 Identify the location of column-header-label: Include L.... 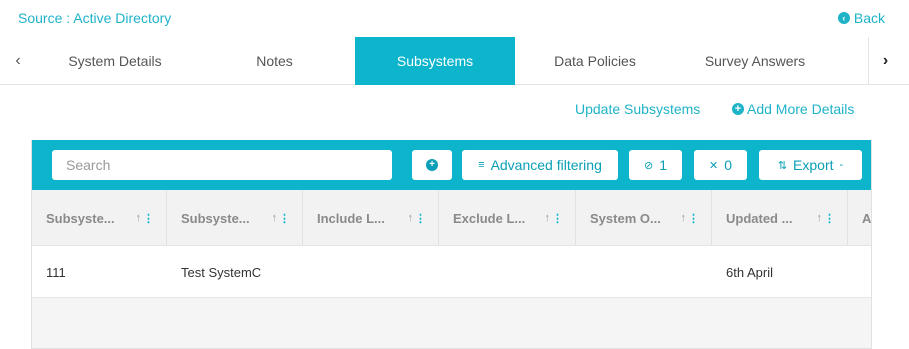
(351, 218).